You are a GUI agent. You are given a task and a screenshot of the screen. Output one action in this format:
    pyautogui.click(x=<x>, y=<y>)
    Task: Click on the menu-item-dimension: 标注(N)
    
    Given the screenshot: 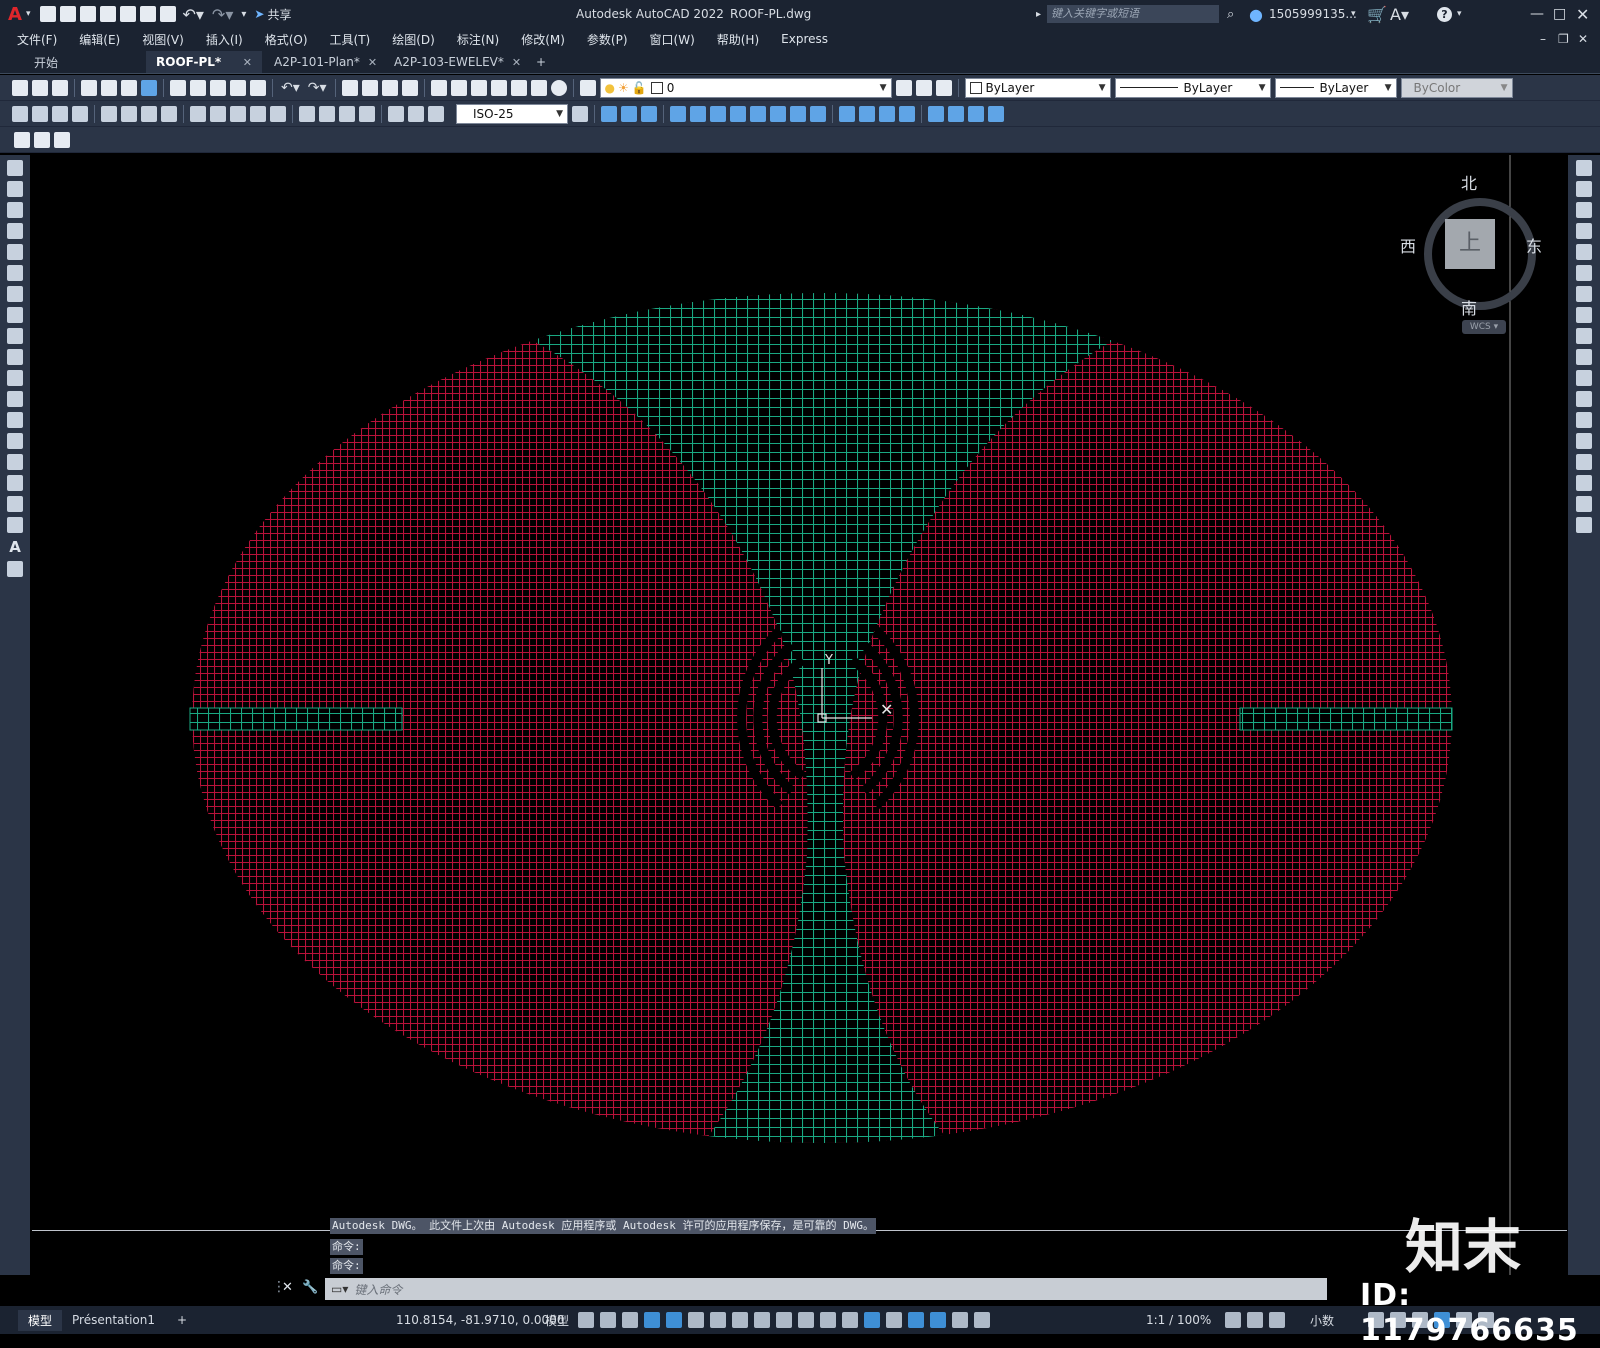 What is the action you would take?
    pyautogui.click(x=478, y=39)
    